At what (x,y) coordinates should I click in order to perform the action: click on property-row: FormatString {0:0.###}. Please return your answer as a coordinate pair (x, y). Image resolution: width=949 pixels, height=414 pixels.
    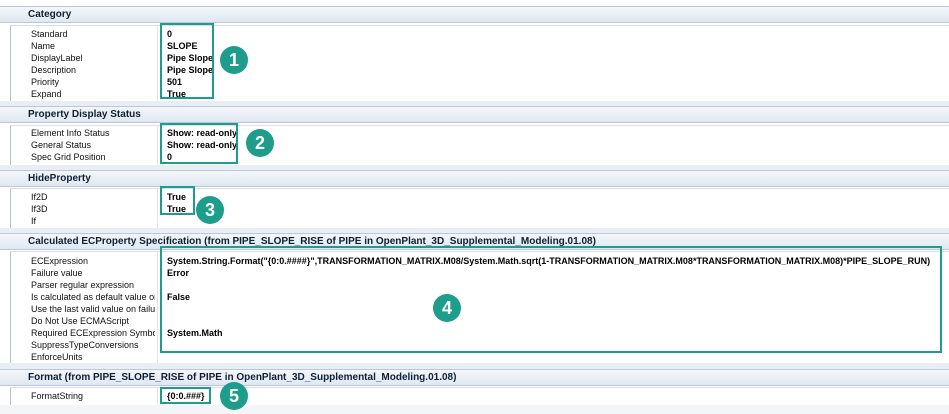
    Looking at the image, I should click on (475, 397).